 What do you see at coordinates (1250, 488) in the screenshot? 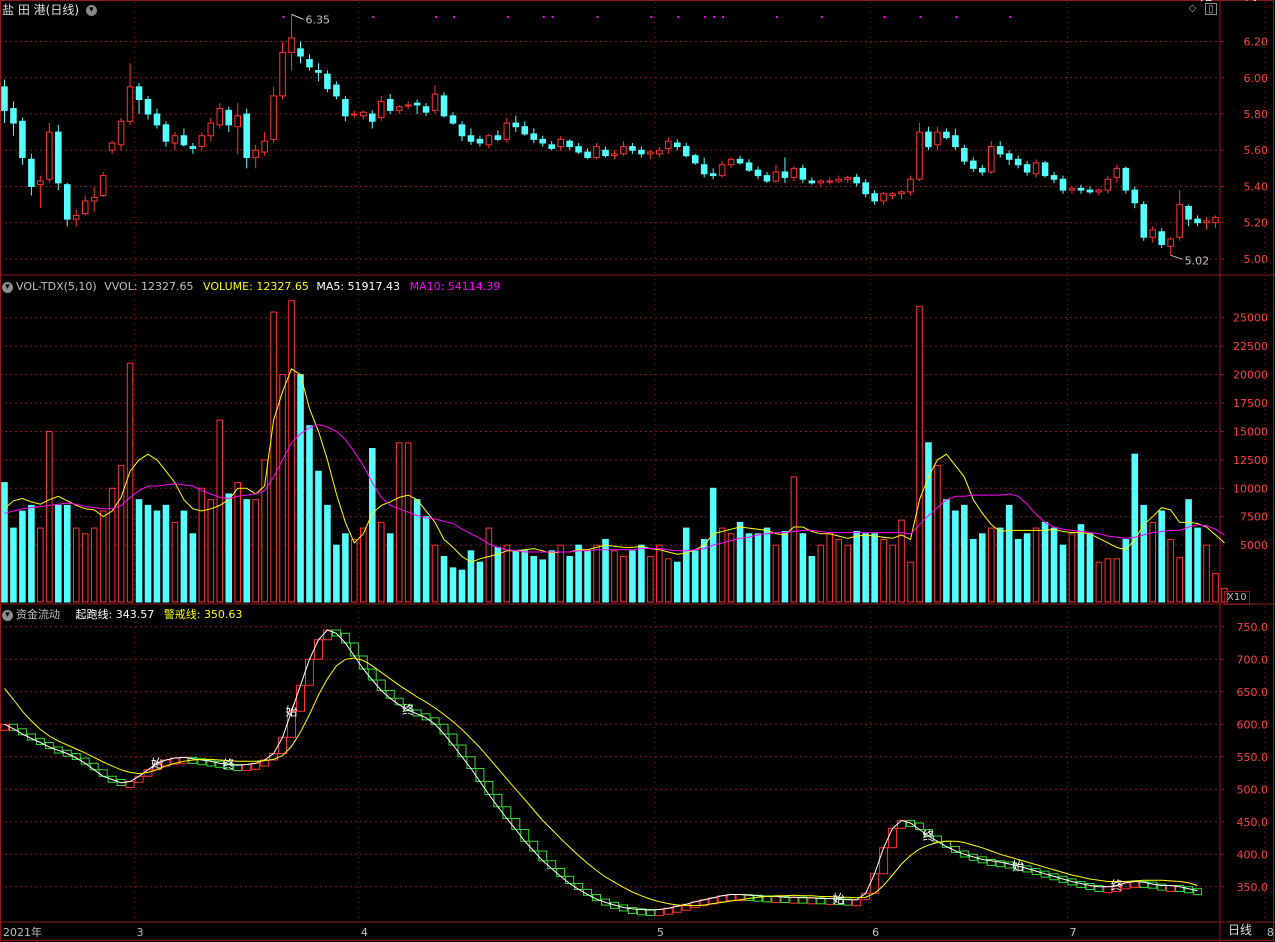
I see `volume-tick-label: 10000` at bounding box center [1250, 488].